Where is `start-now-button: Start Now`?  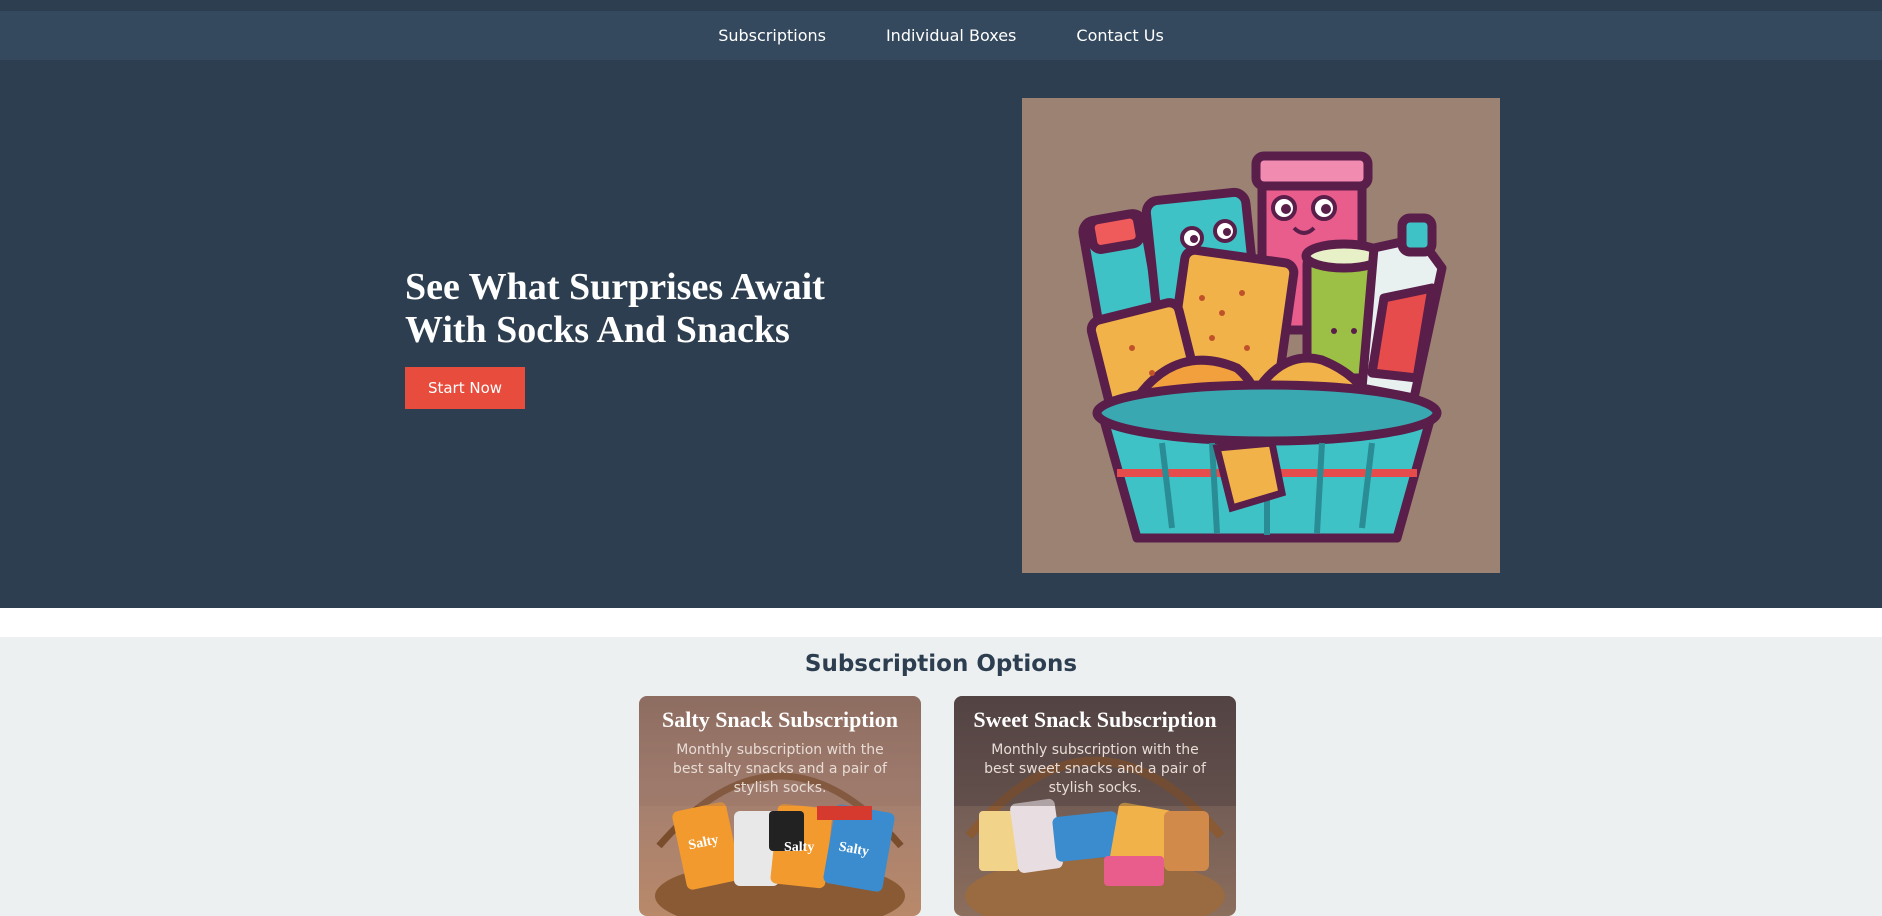
start-now-button: Start Now is located at coordinates (465, 388).